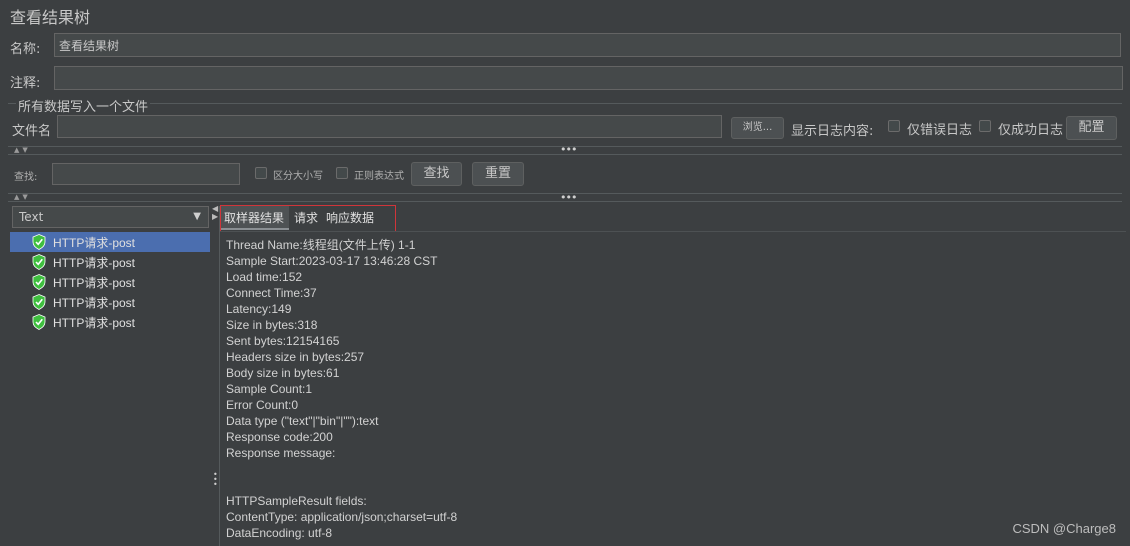 The width and height of the screenshot is (1130, 546). What do you see at coordinates (32, 131) in the screenshot?
I see `filename-label: 文件名` at bounding box center [32, 131].